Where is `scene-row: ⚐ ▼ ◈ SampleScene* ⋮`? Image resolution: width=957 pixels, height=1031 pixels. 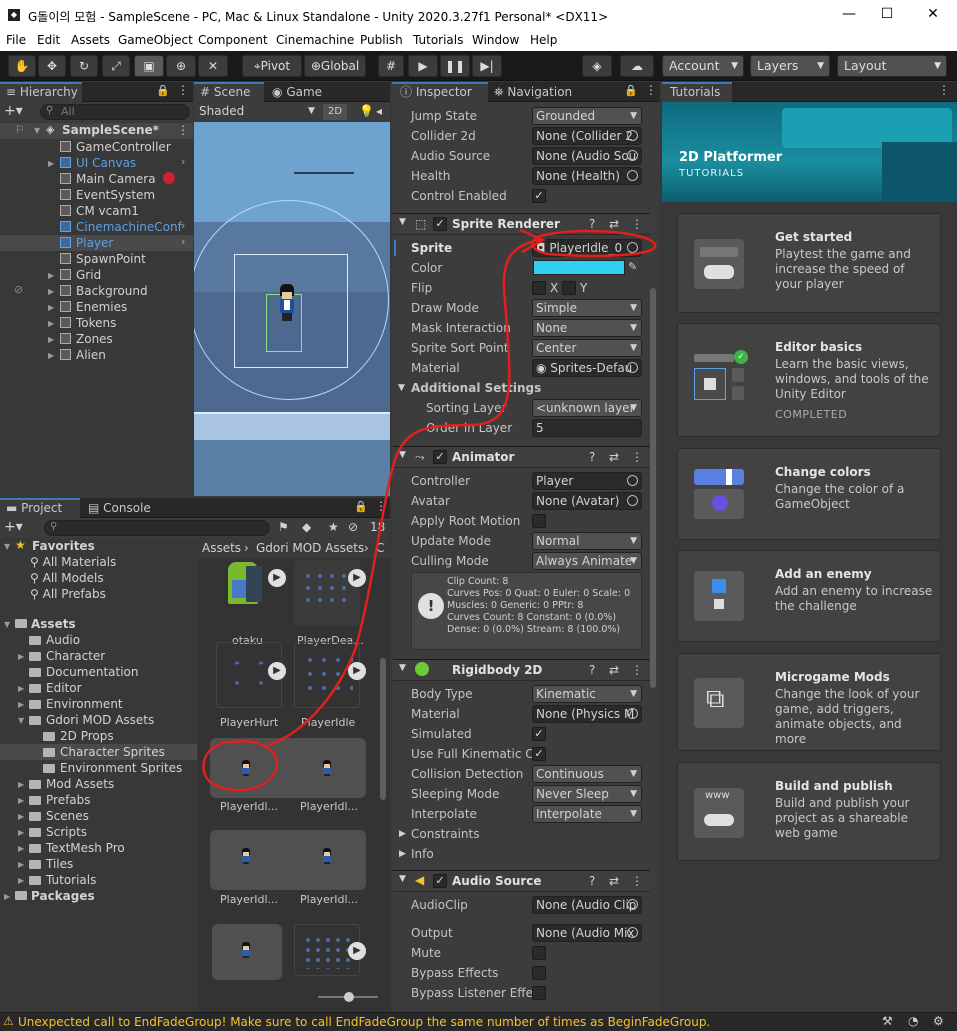
scene-row: ⚐ ▼ ◈ SampleScene* ⋮ is located at coordinates (96, 131).